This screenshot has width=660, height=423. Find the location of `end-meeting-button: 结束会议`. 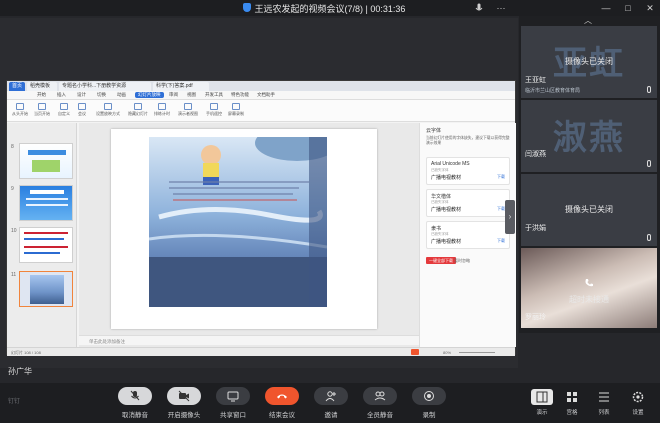

end-meeting-button: 结束会议 is located at coordinates (282, 403).